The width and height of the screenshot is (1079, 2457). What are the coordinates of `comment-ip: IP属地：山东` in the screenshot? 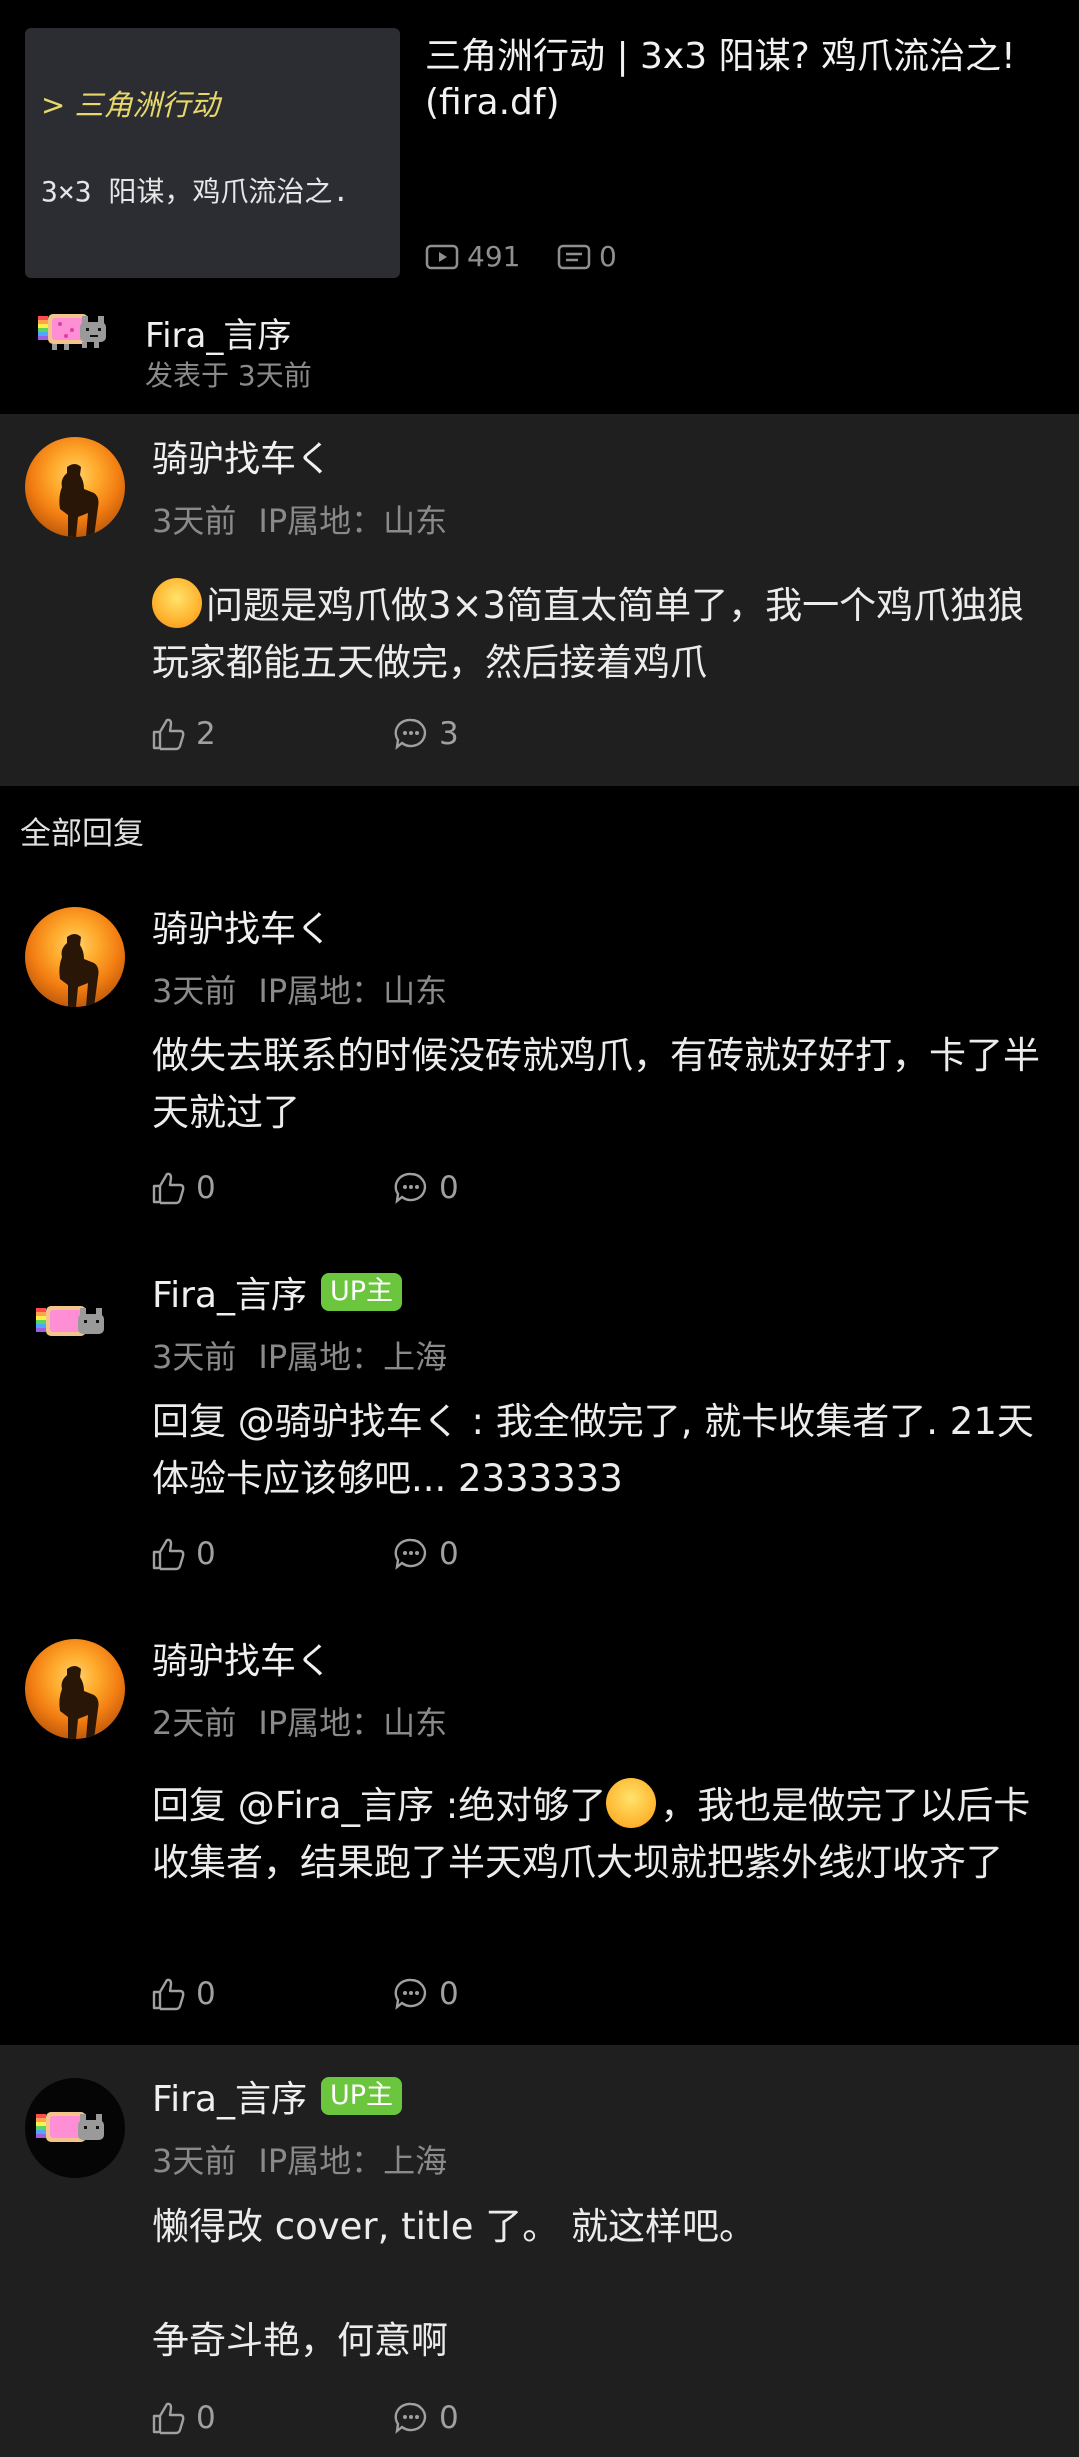 It's located at (353, 521).